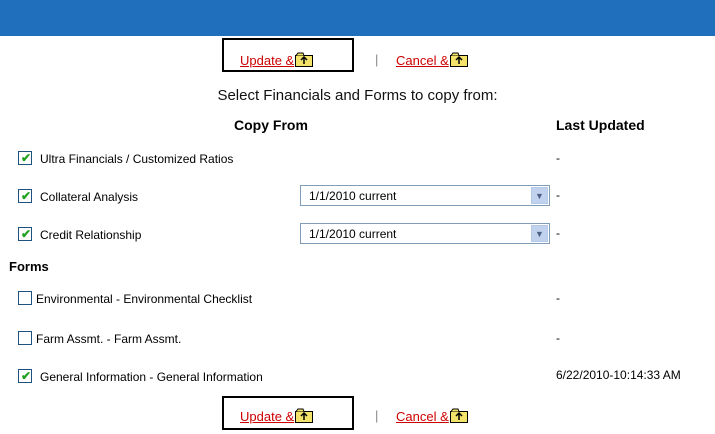  What do you see at coordinates (357, 160) in the screenshot?
I see `financial-row-ultra: ✔ Ultra Financials / Customized Ratios -` at bounding box center [357, 160].